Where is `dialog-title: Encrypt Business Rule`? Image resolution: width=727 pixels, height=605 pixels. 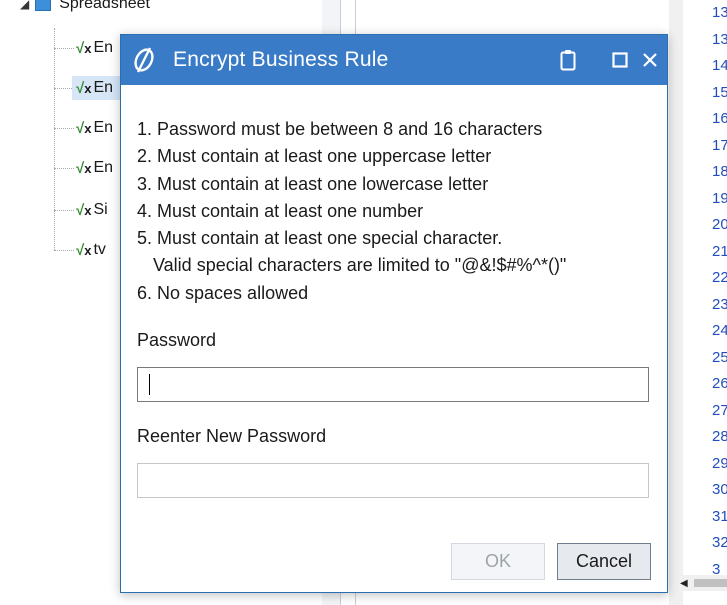 dialog-title: Encrypt Business Rule is located at coordinates (281, 59).